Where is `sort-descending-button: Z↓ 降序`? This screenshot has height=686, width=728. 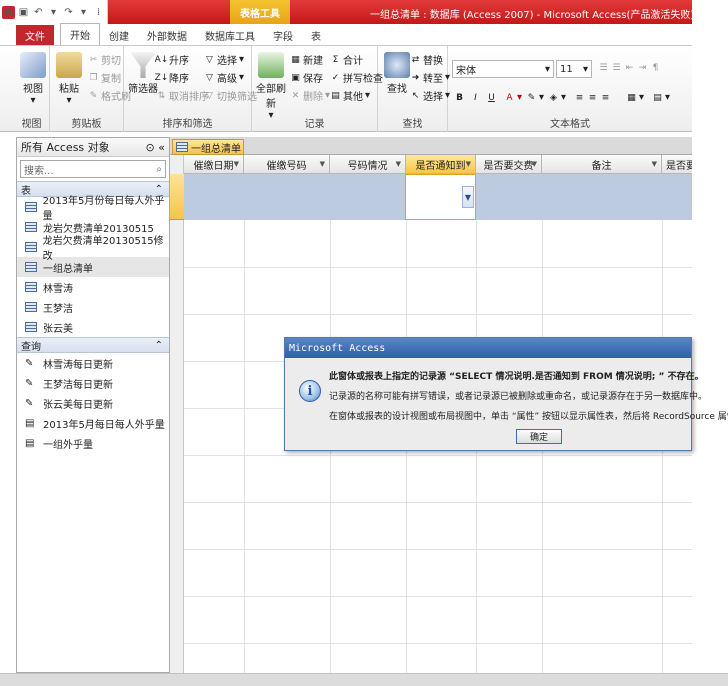
sort-descending-button: Z↓ 降序 is located at coordinates (172, 78).